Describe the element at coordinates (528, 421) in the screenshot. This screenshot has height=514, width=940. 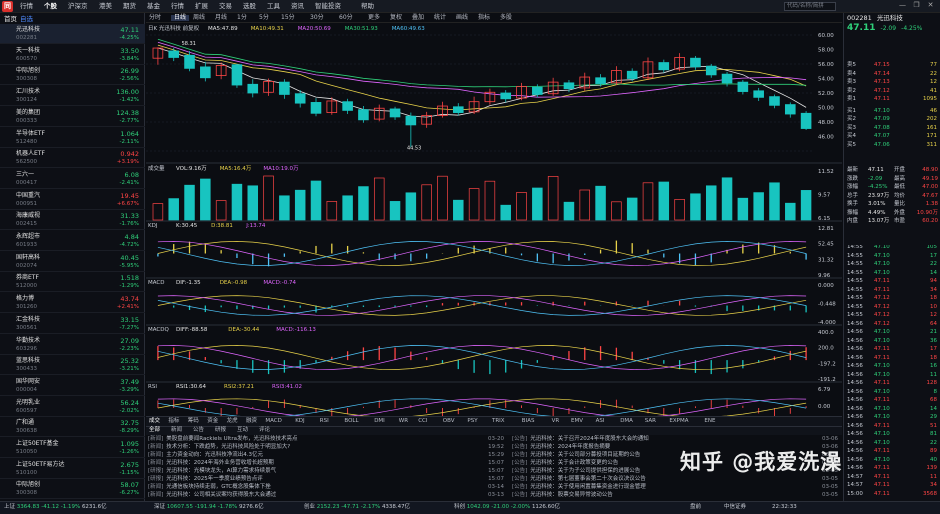
I see `indicator-tab-16: BIAS` at that location.